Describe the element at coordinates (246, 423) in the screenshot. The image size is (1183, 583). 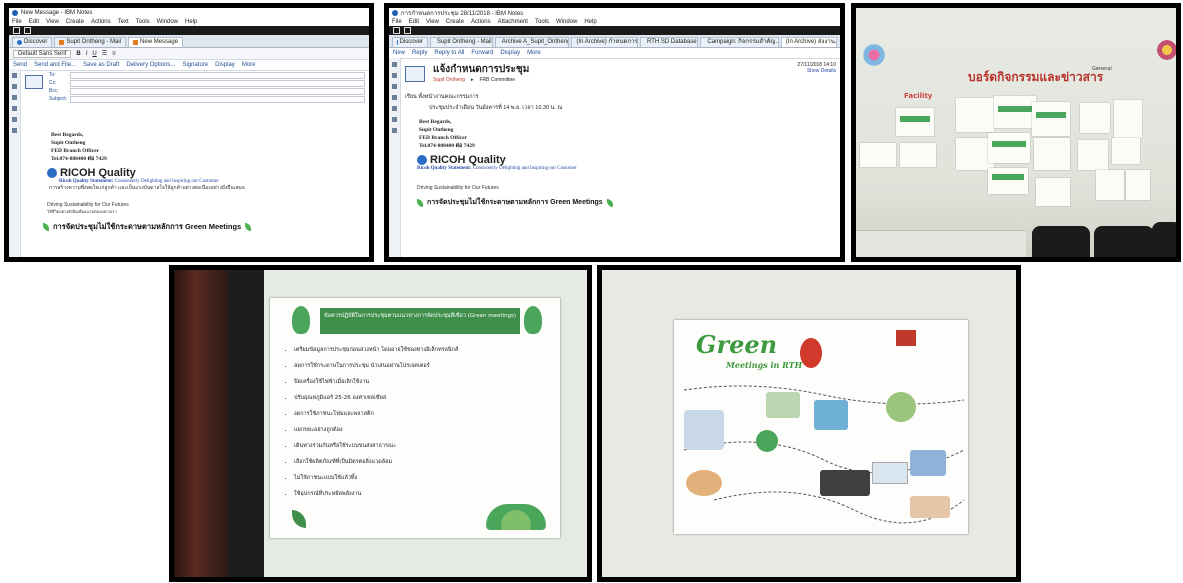
I see `wall-edge` at that location.